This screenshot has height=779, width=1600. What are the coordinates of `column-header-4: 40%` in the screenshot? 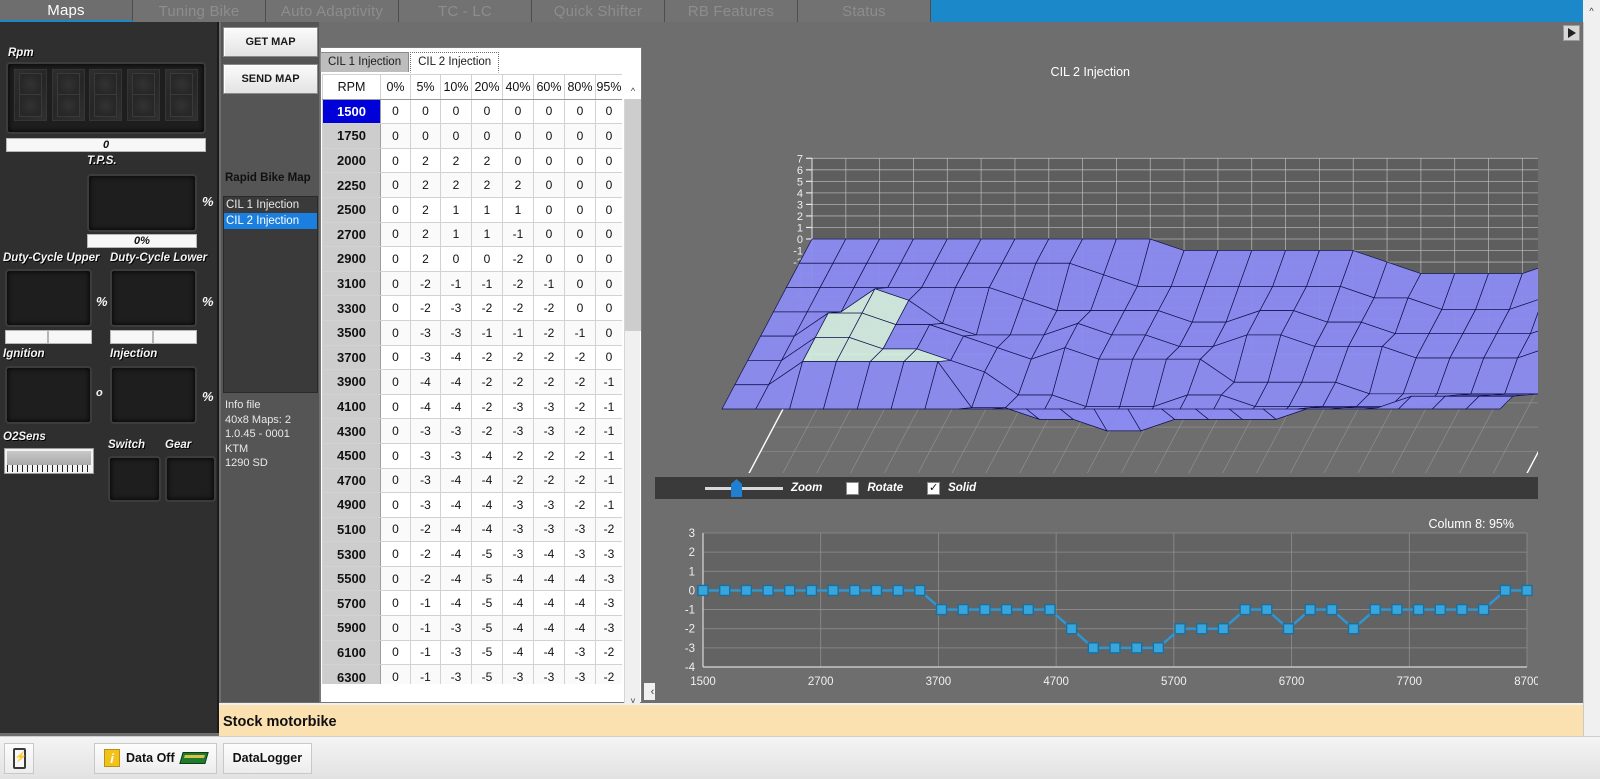 It's located at (518, 87).